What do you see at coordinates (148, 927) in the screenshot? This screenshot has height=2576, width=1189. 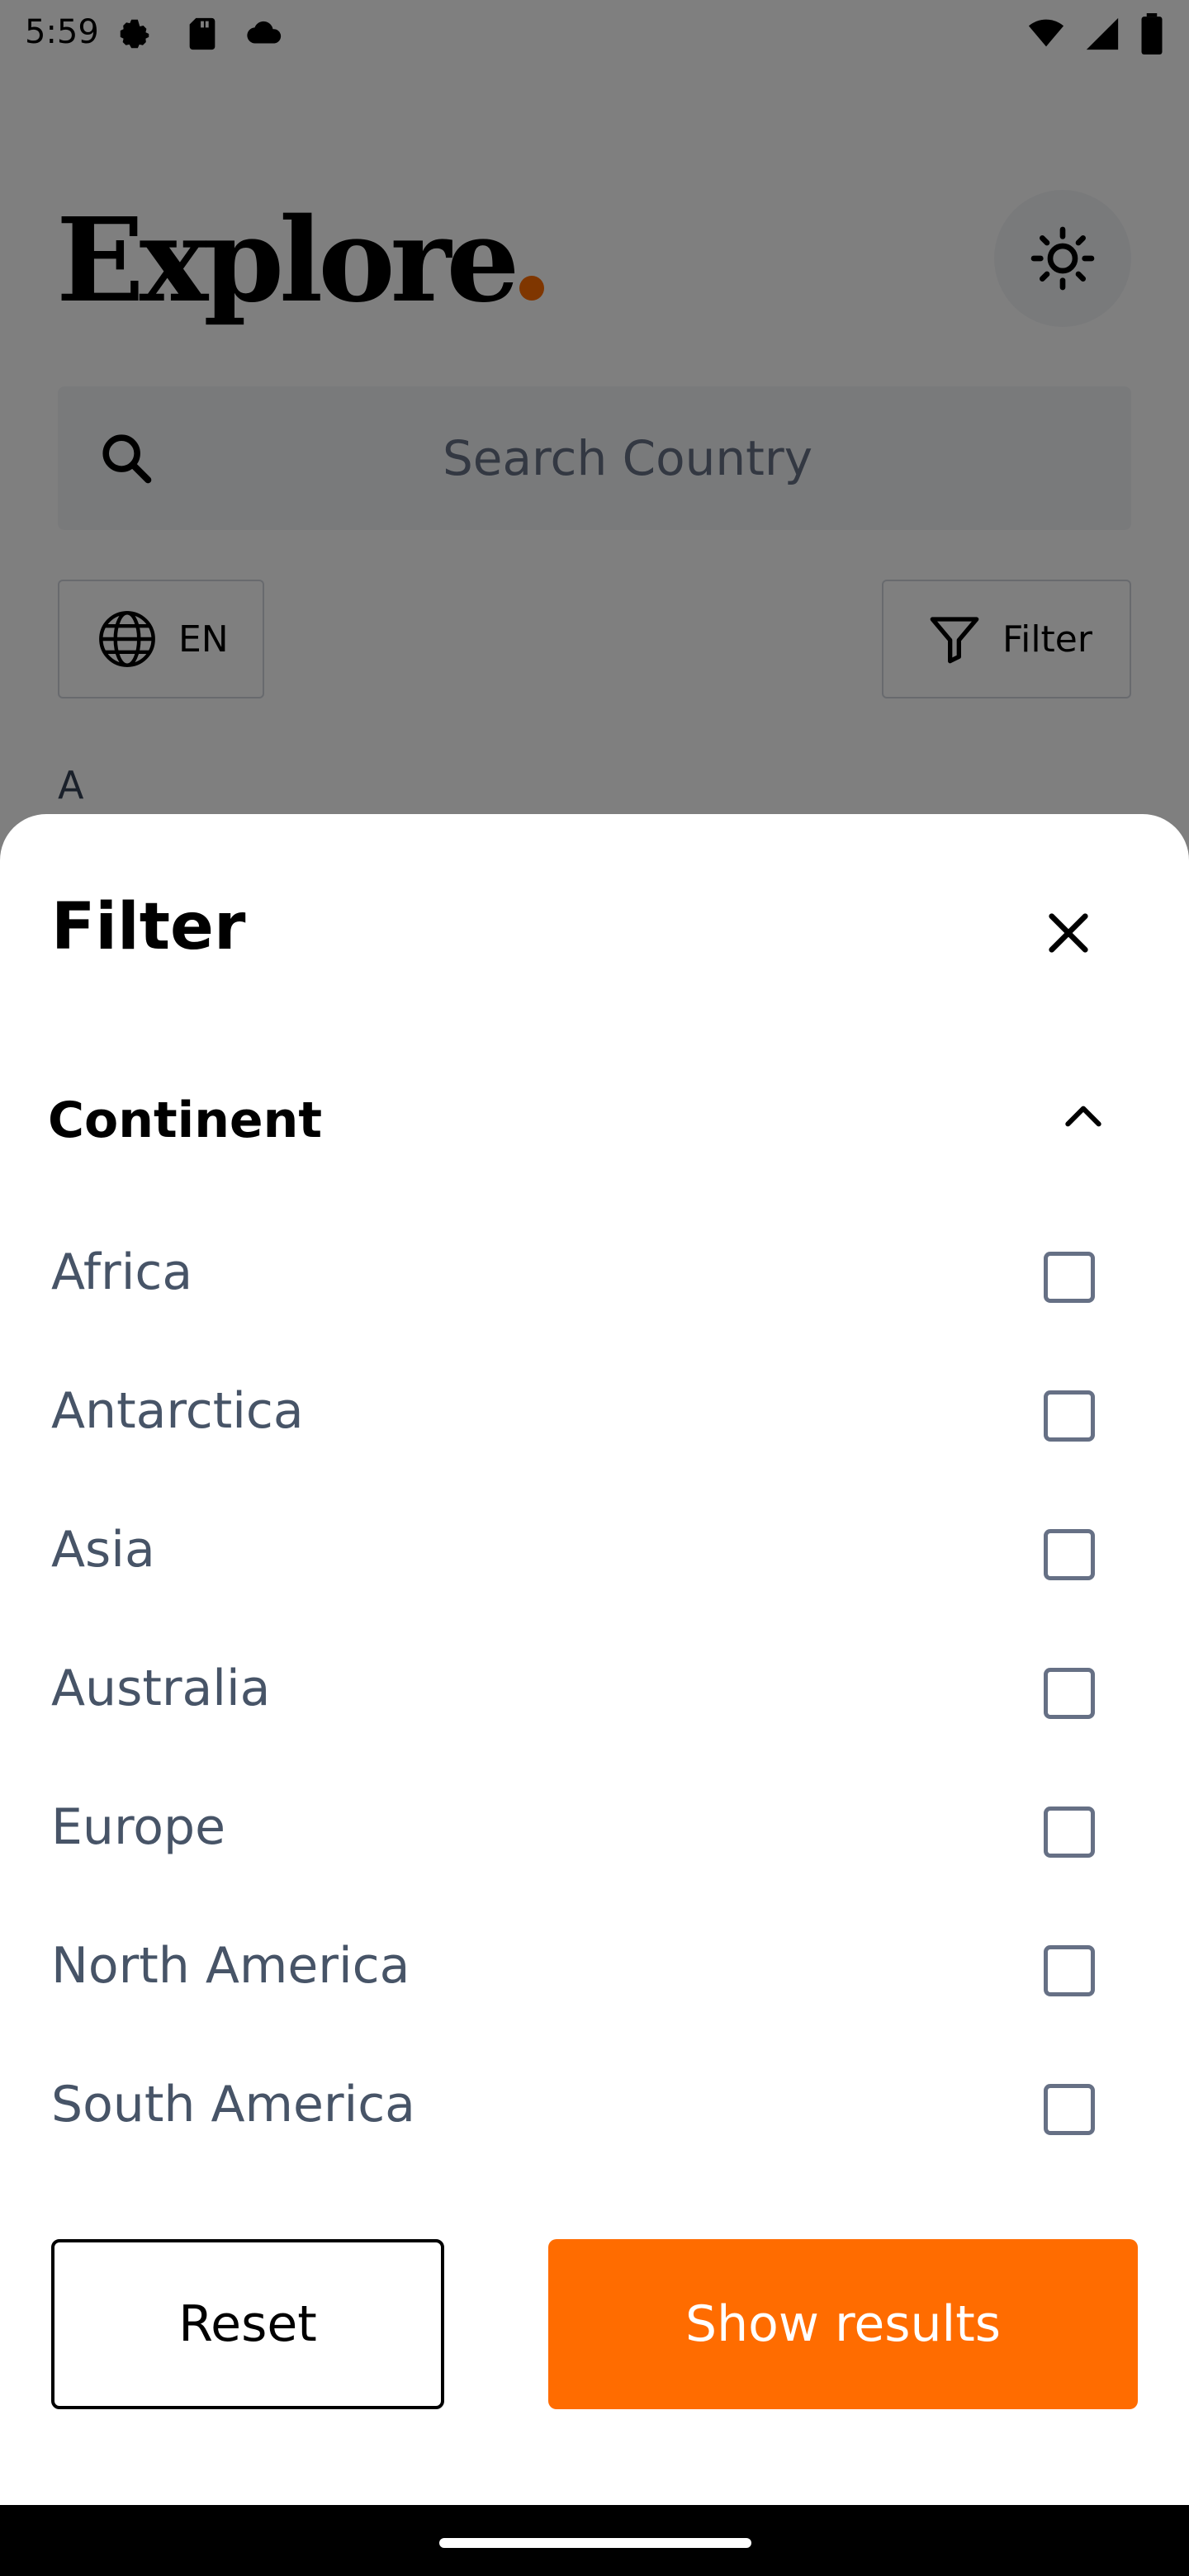 I see `sheet-title: Filter` at bounding box center [148, 927].